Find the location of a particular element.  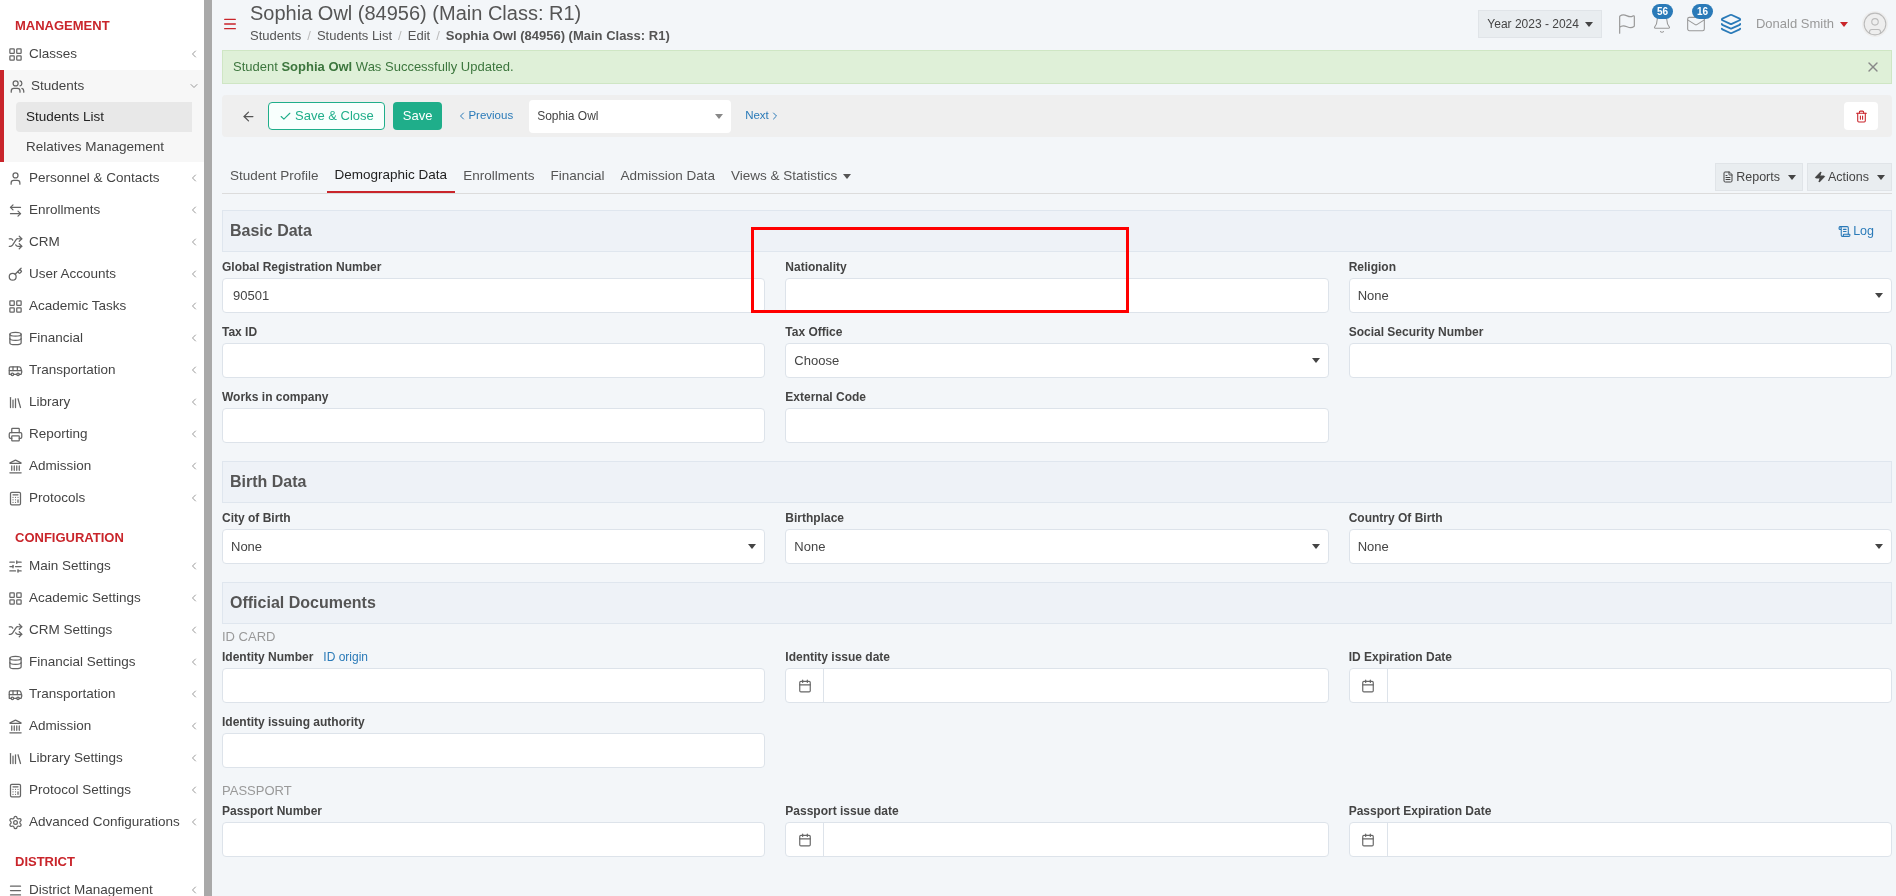

sidebar-item: Protocol Settings is located at coordinates (102, 790).